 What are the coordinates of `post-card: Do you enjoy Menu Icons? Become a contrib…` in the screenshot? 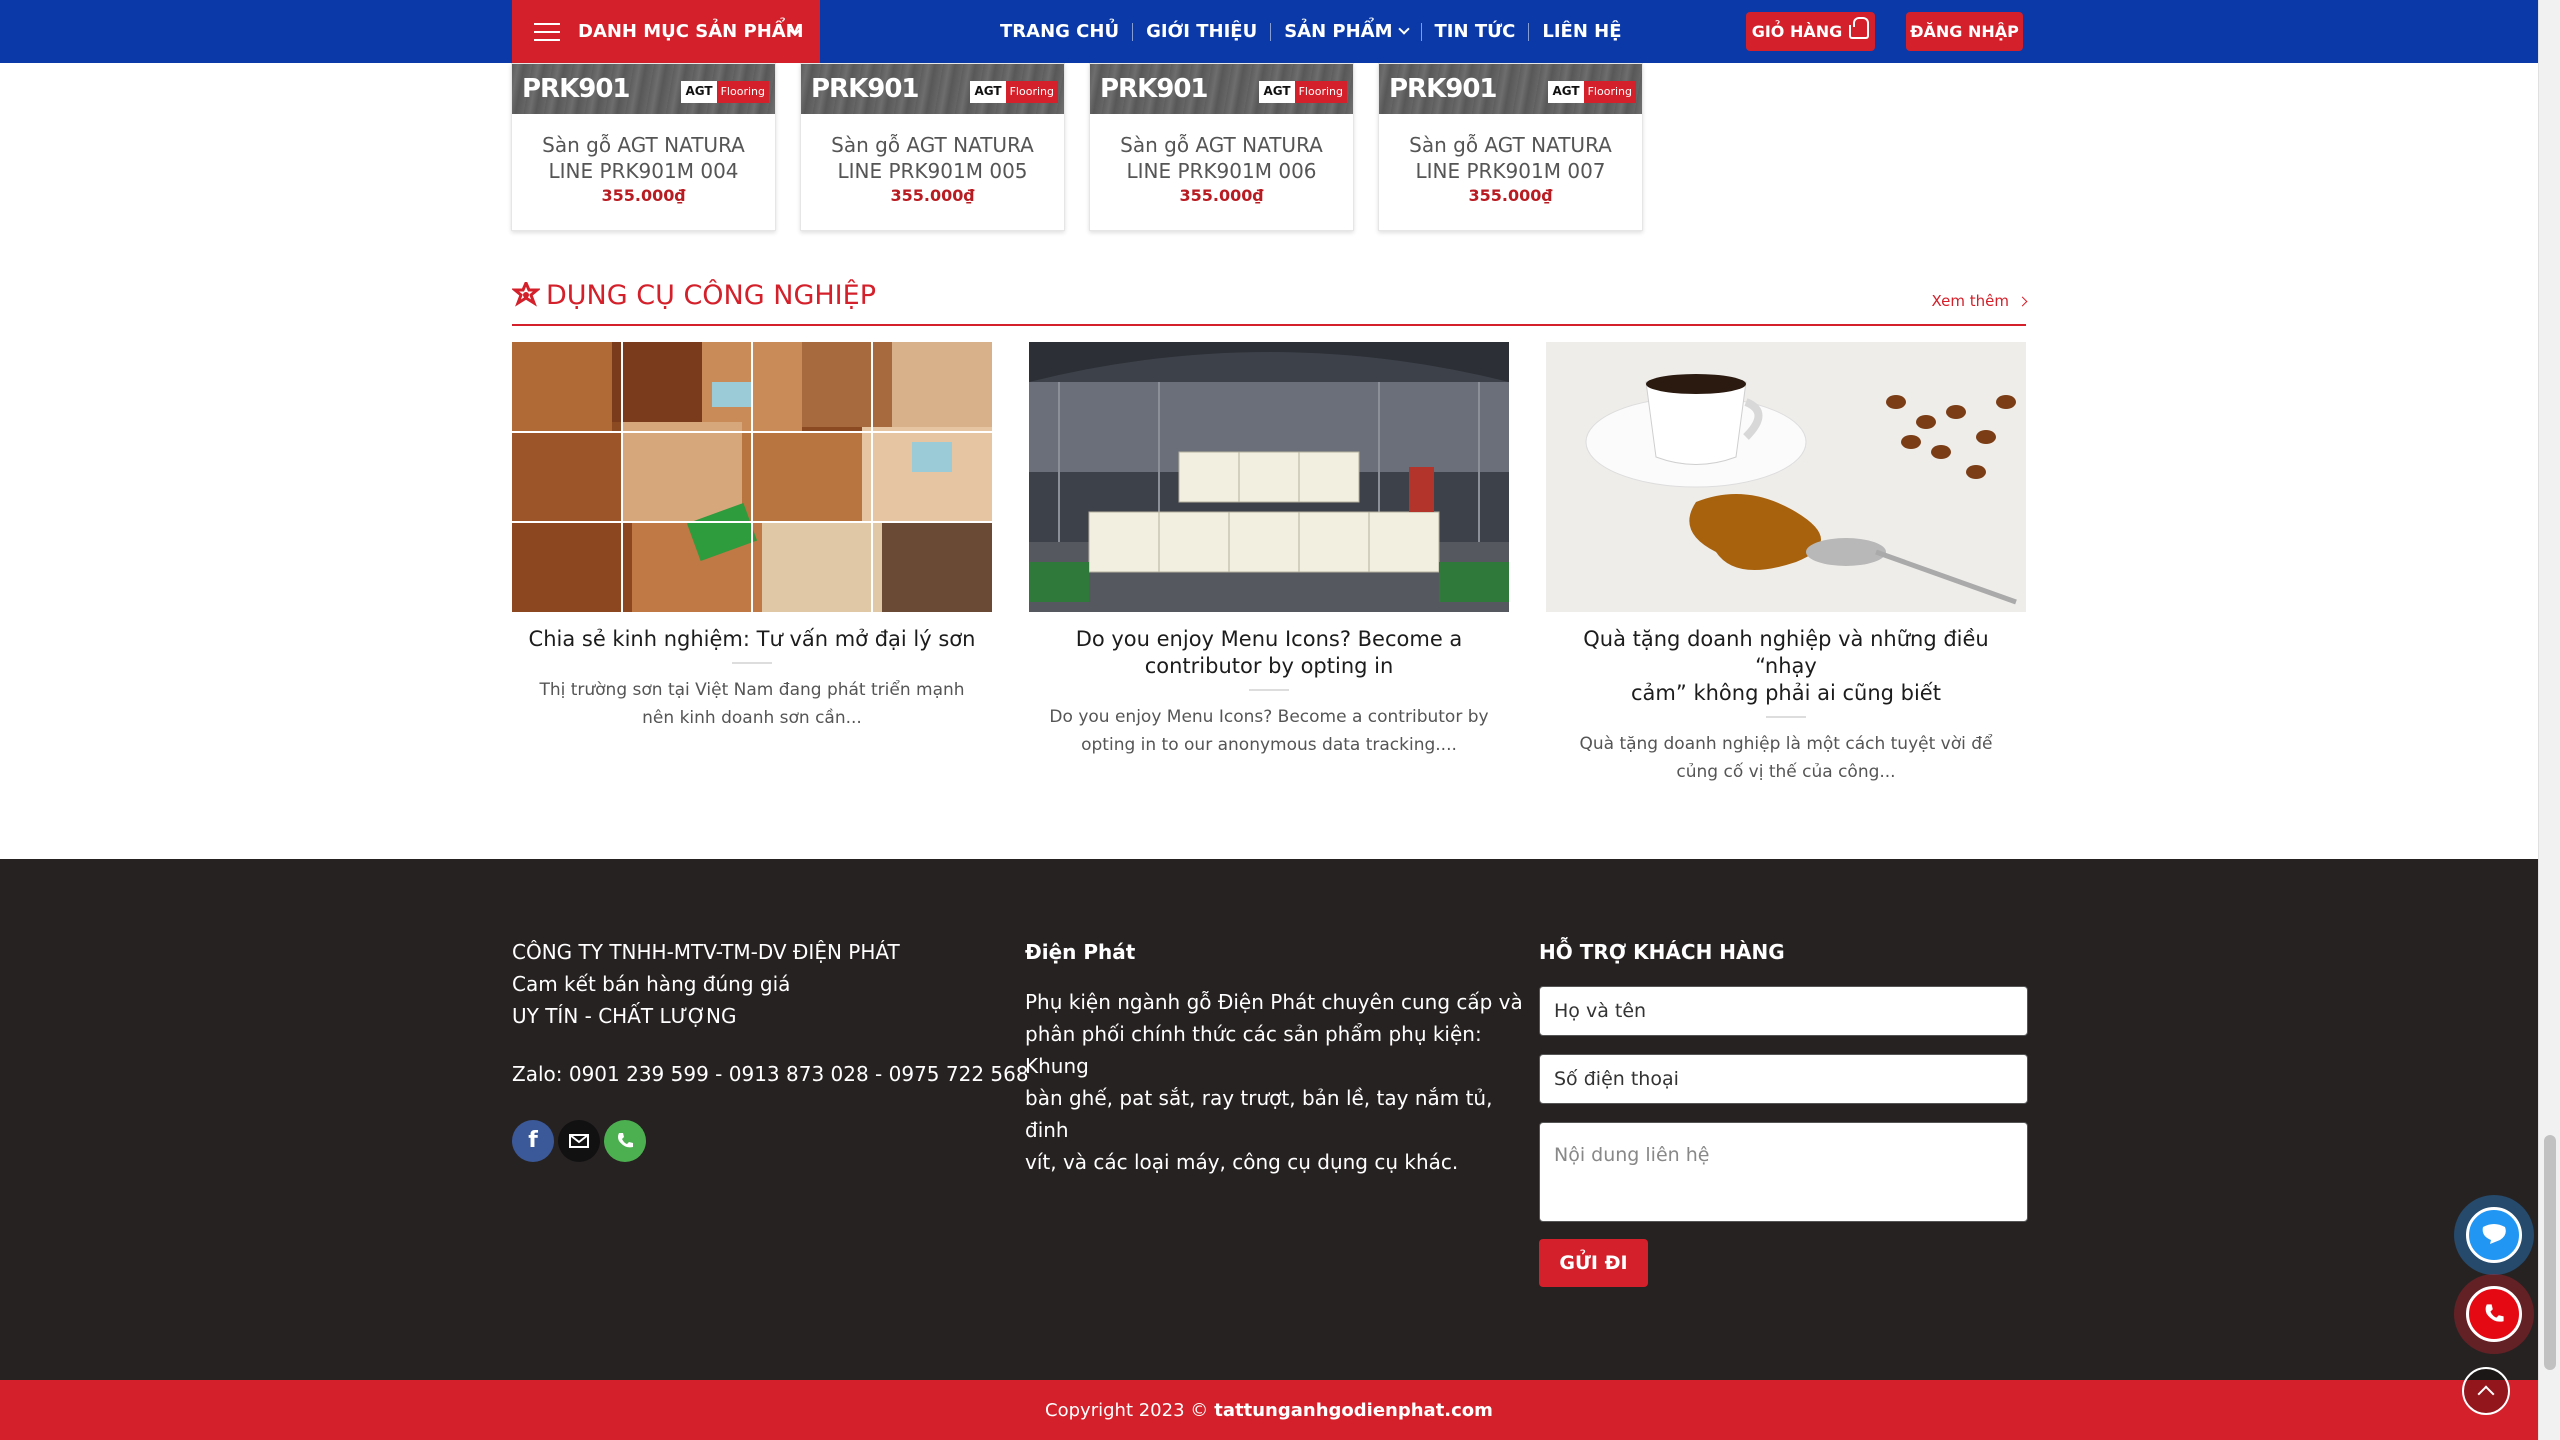 It's located at (1269, 550).